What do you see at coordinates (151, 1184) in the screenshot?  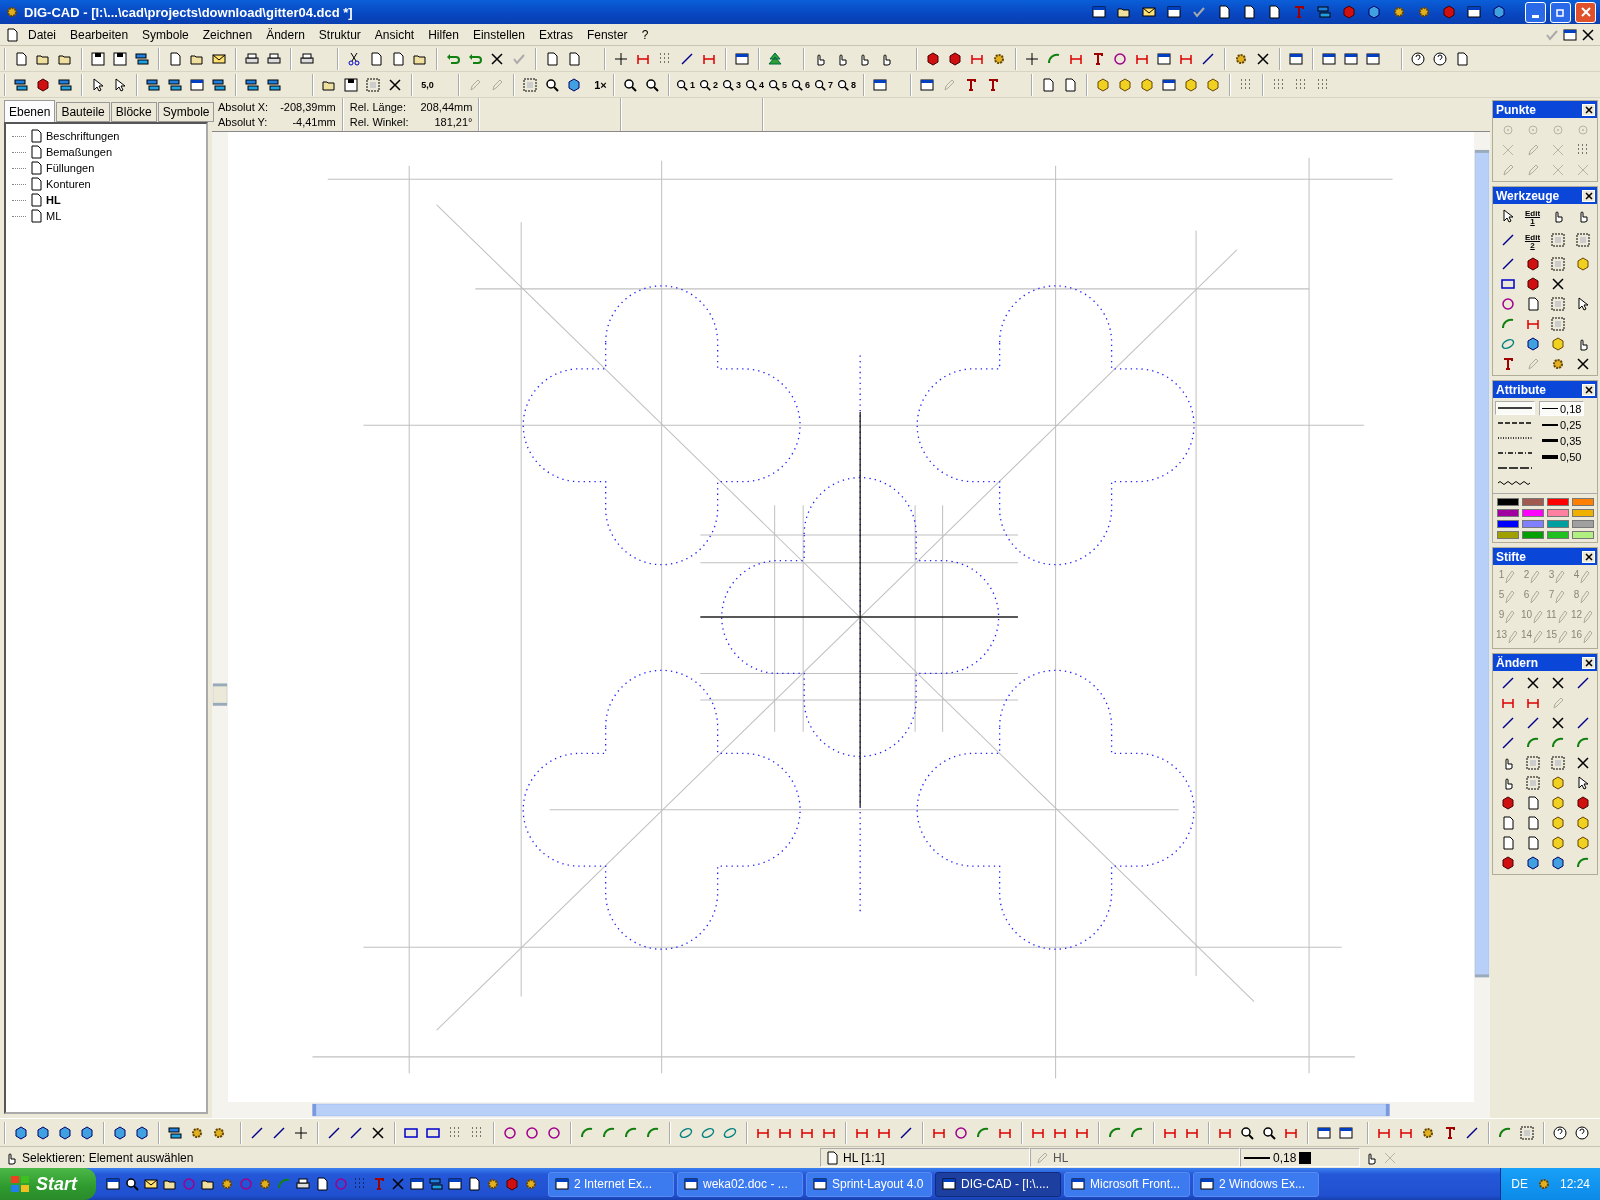 I see `quick-launch-envelope-icon` at bounding box center [151, 1184].